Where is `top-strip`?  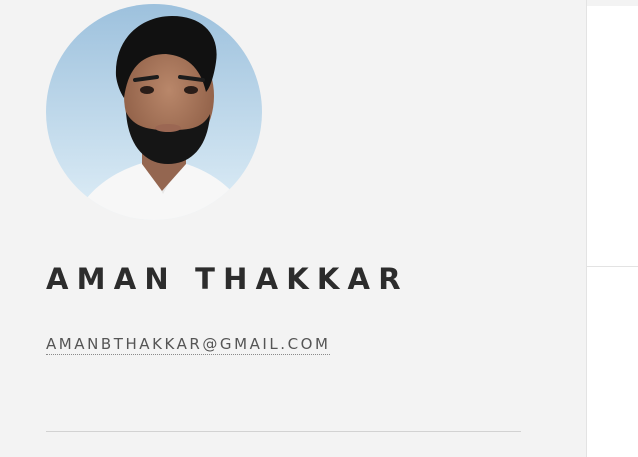
top-strip is located at coordinates (612, 3).